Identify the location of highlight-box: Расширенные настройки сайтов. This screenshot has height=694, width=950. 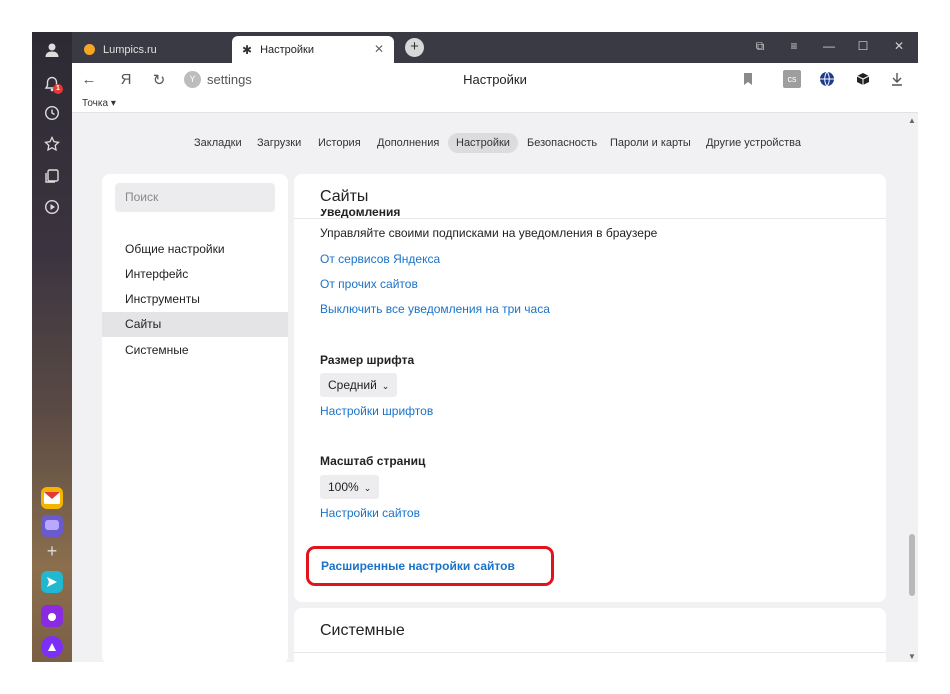
(430, 566).